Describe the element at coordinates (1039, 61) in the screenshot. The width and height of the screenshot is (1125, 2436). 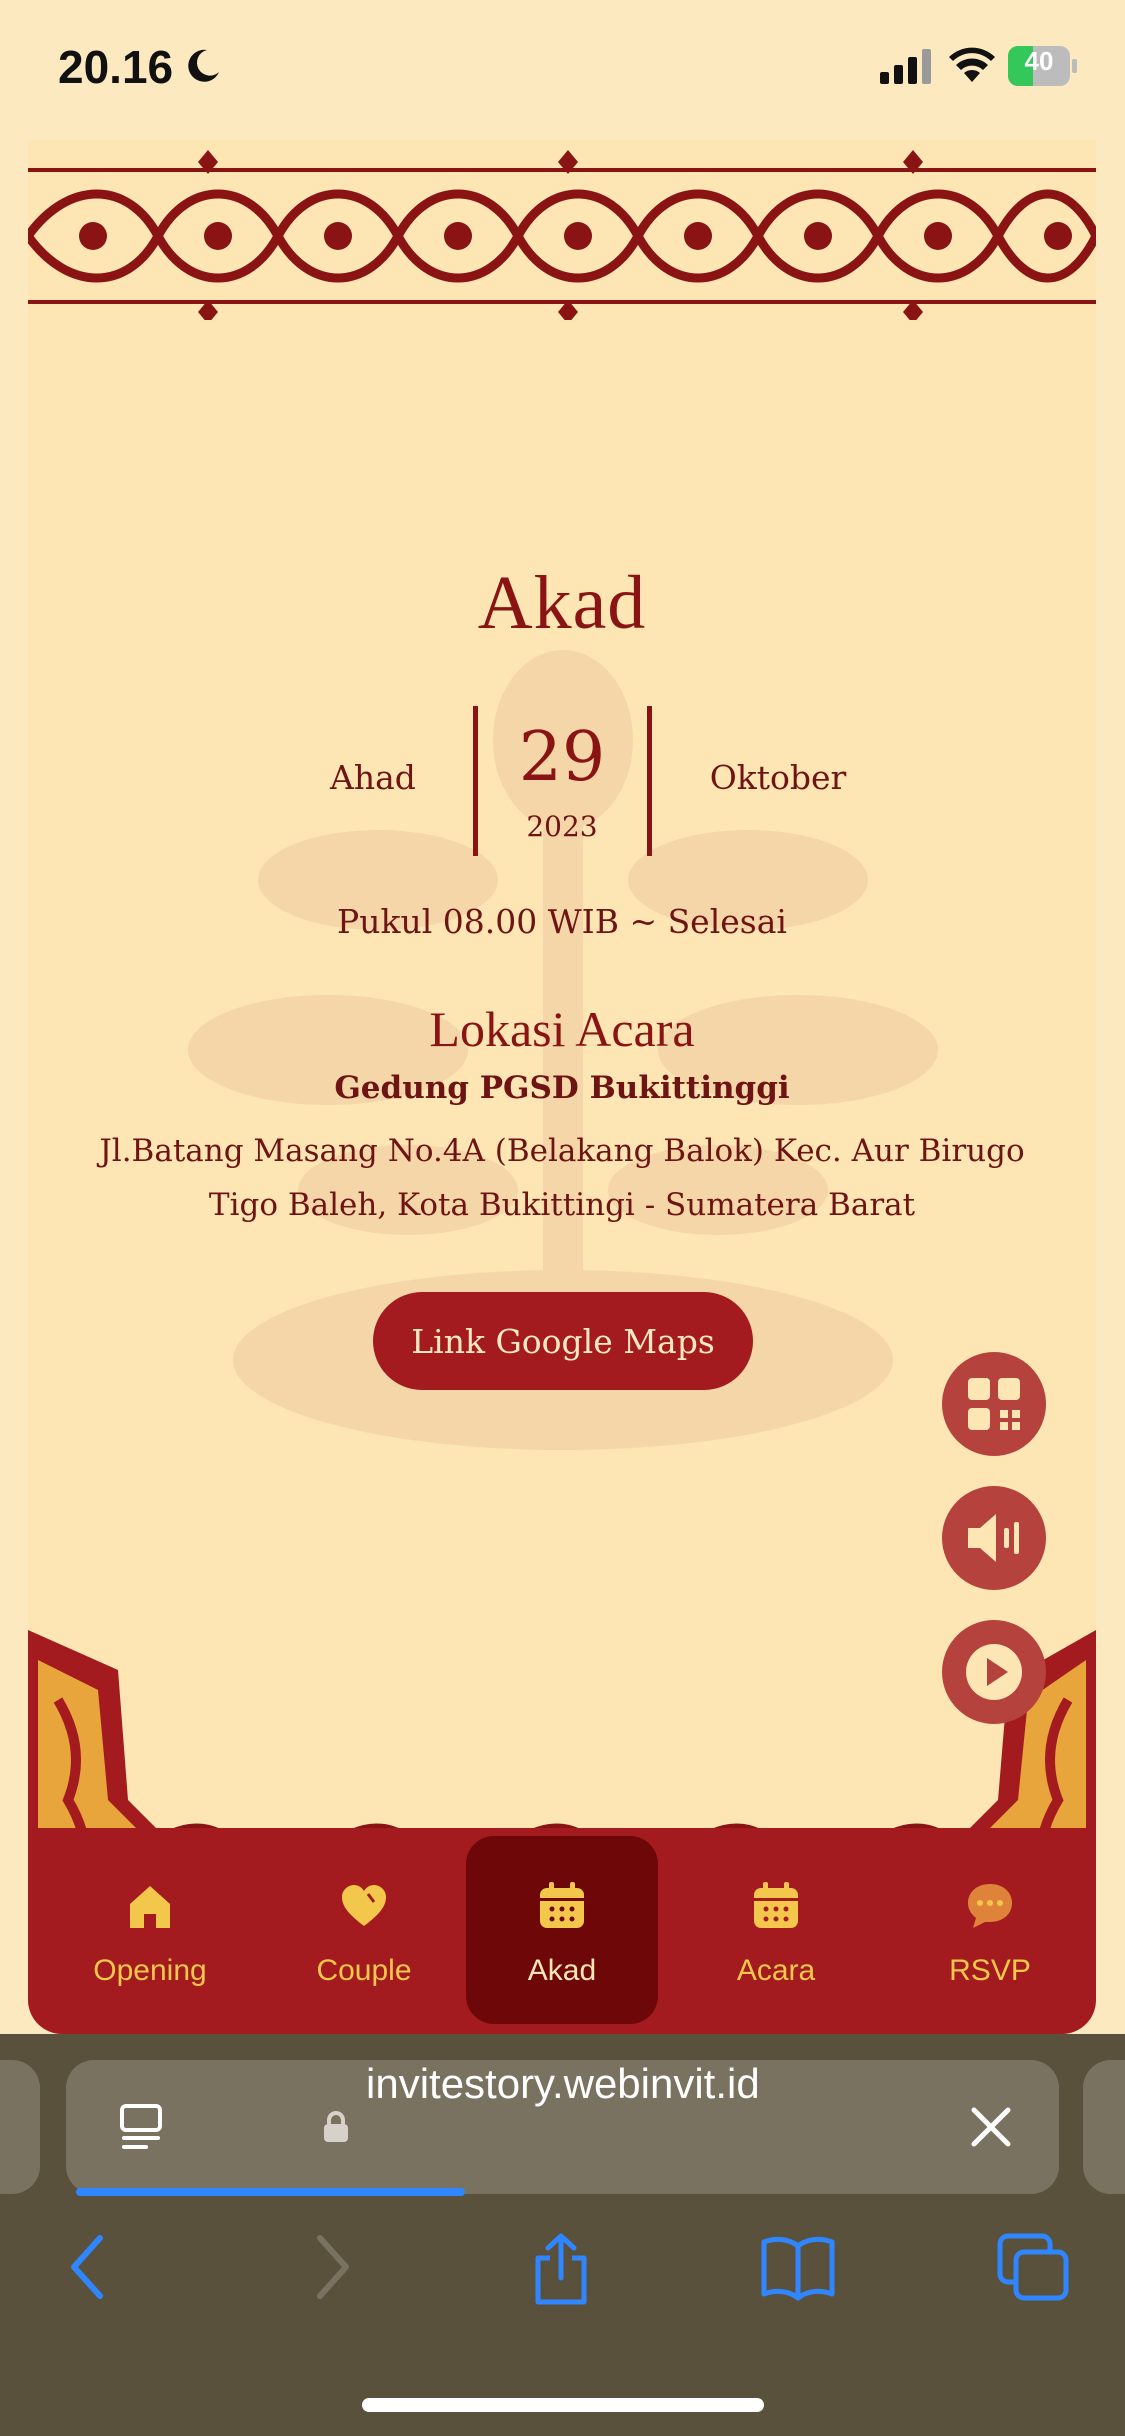
I see `battery-level: 40` at that location.